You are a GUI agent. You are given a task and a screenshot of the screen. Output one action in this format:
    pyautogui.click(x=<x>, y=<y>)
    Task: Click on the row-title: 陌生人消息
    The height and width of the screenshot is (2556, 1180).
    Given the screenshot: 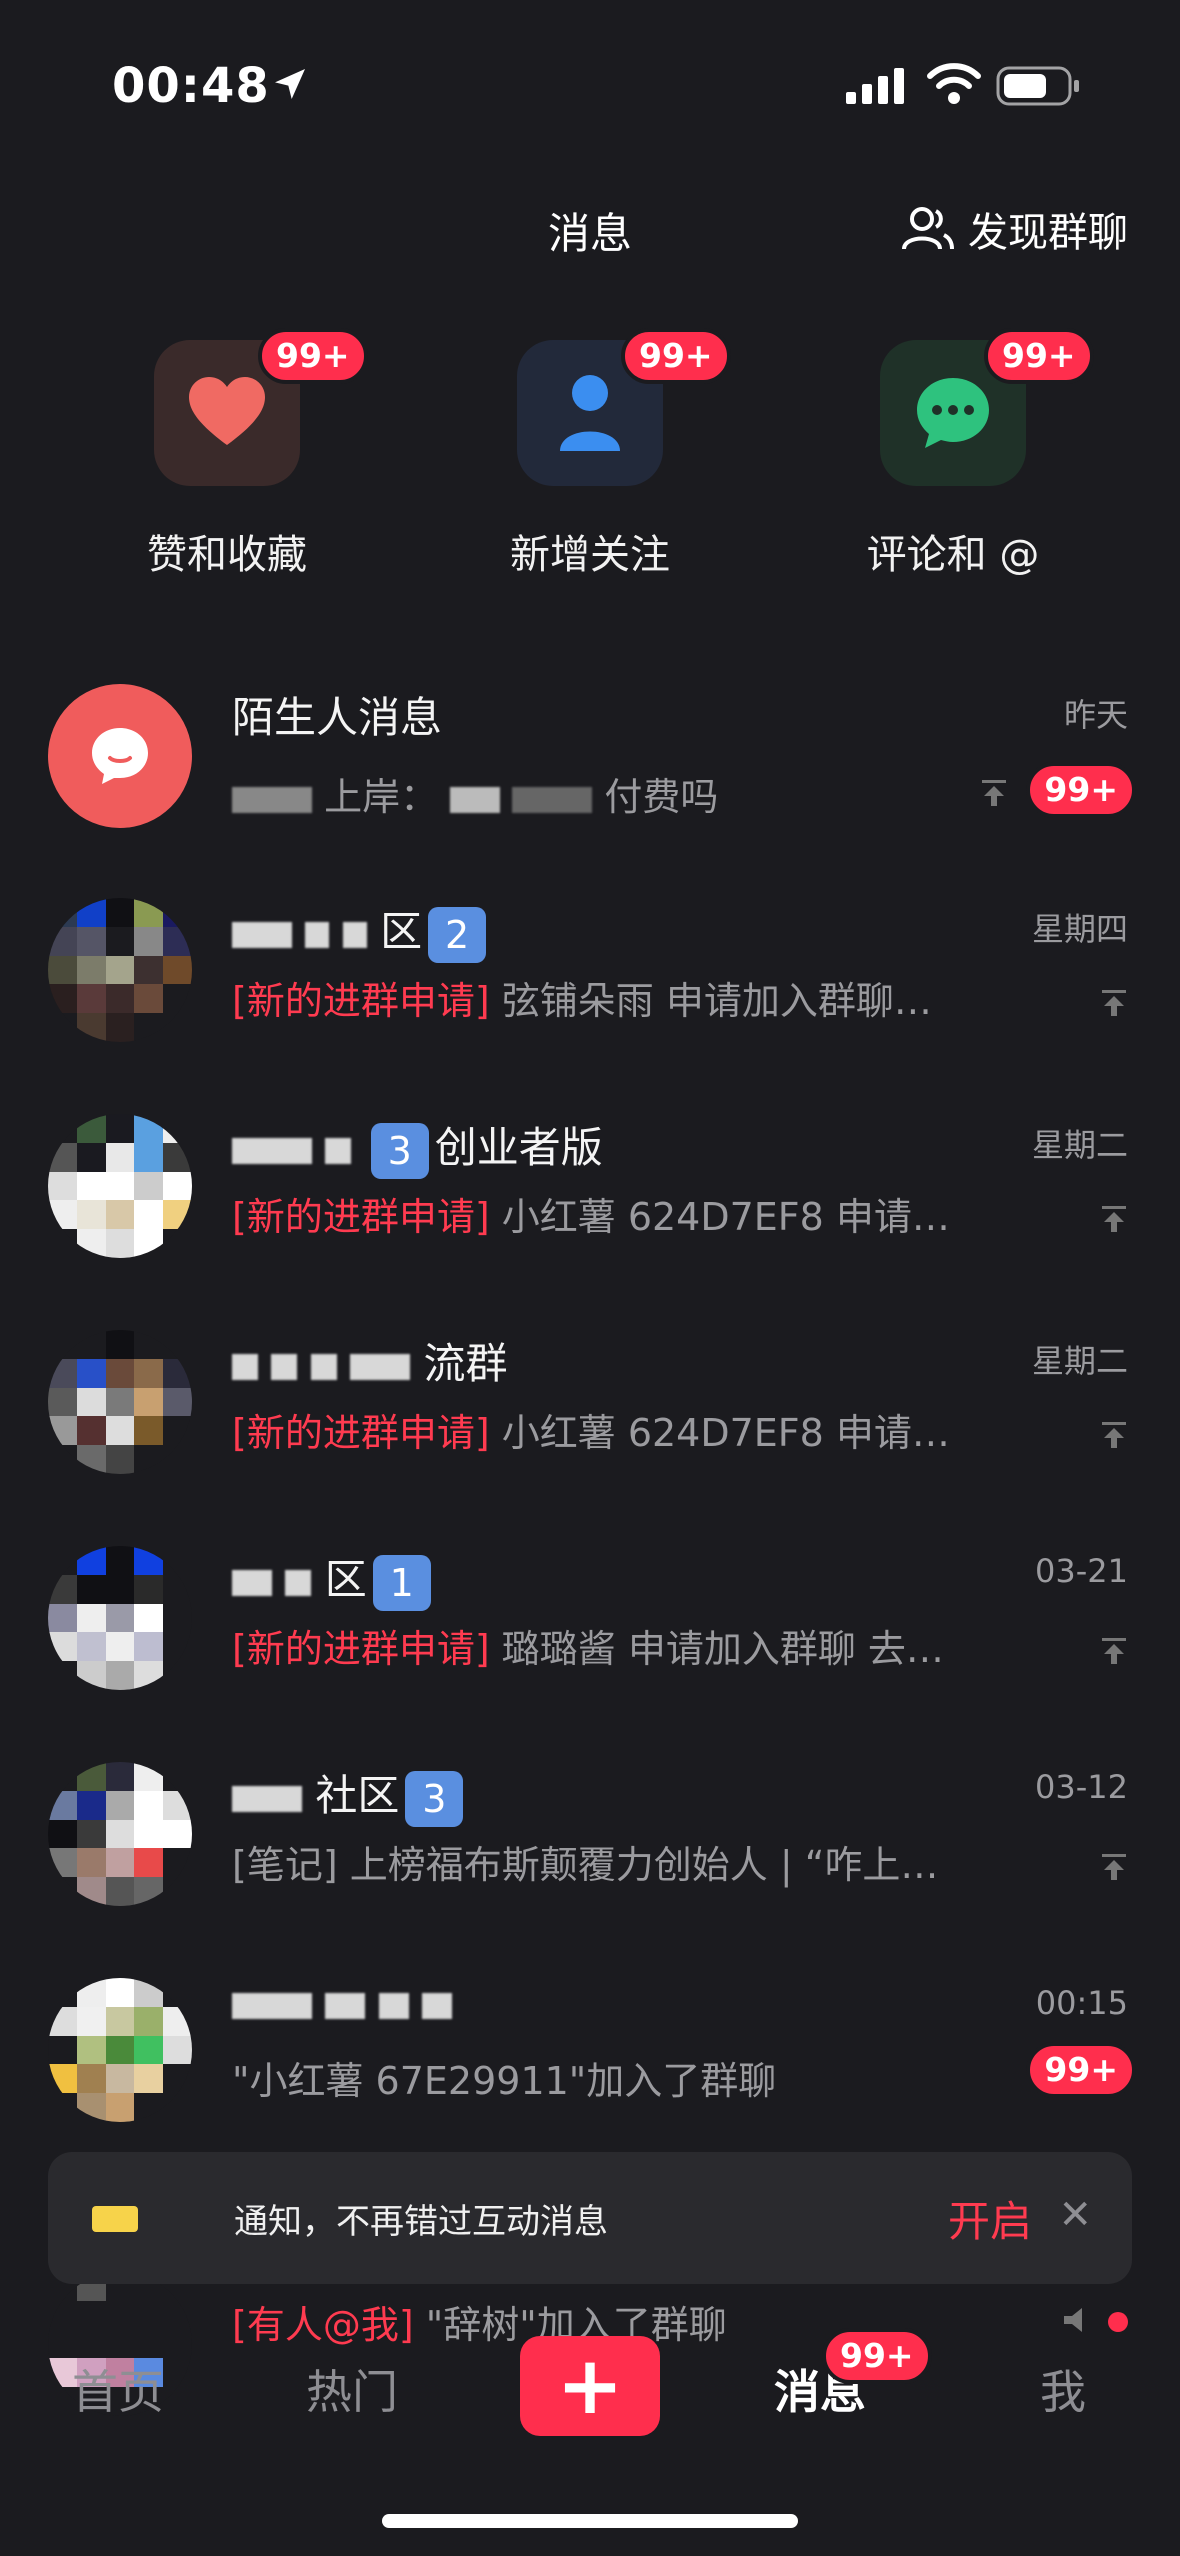 What is the action you would take?
    pyautogui.click(x=337, y=717)
    